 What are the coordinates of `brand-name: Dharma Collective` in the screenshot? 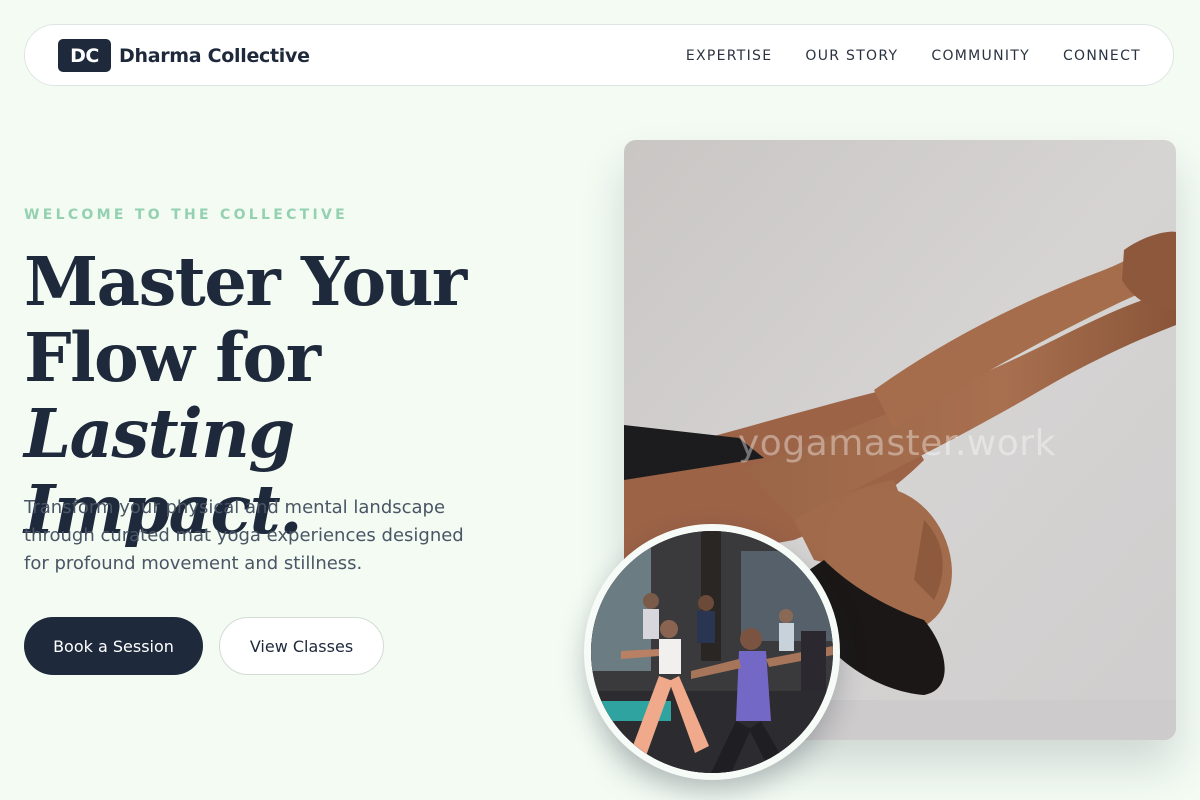 It's located at (214, 55).